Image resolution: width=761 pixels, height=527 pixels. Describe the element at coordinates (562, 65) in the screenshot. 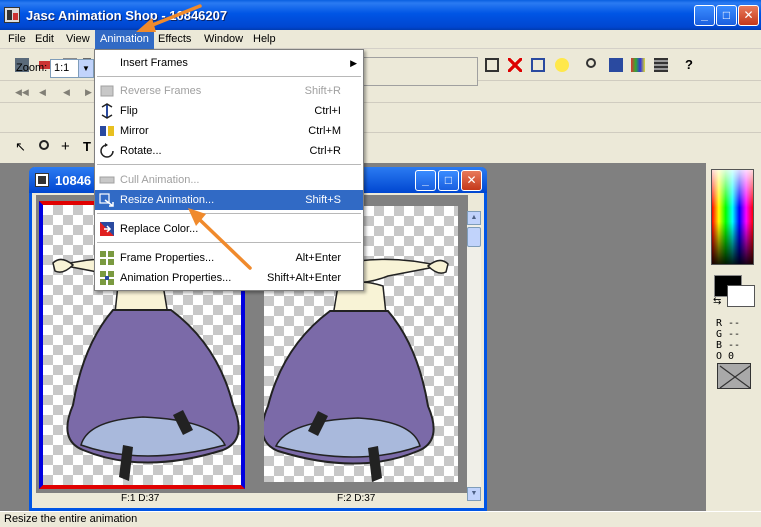

I see `lightbulb-icon` at that location.